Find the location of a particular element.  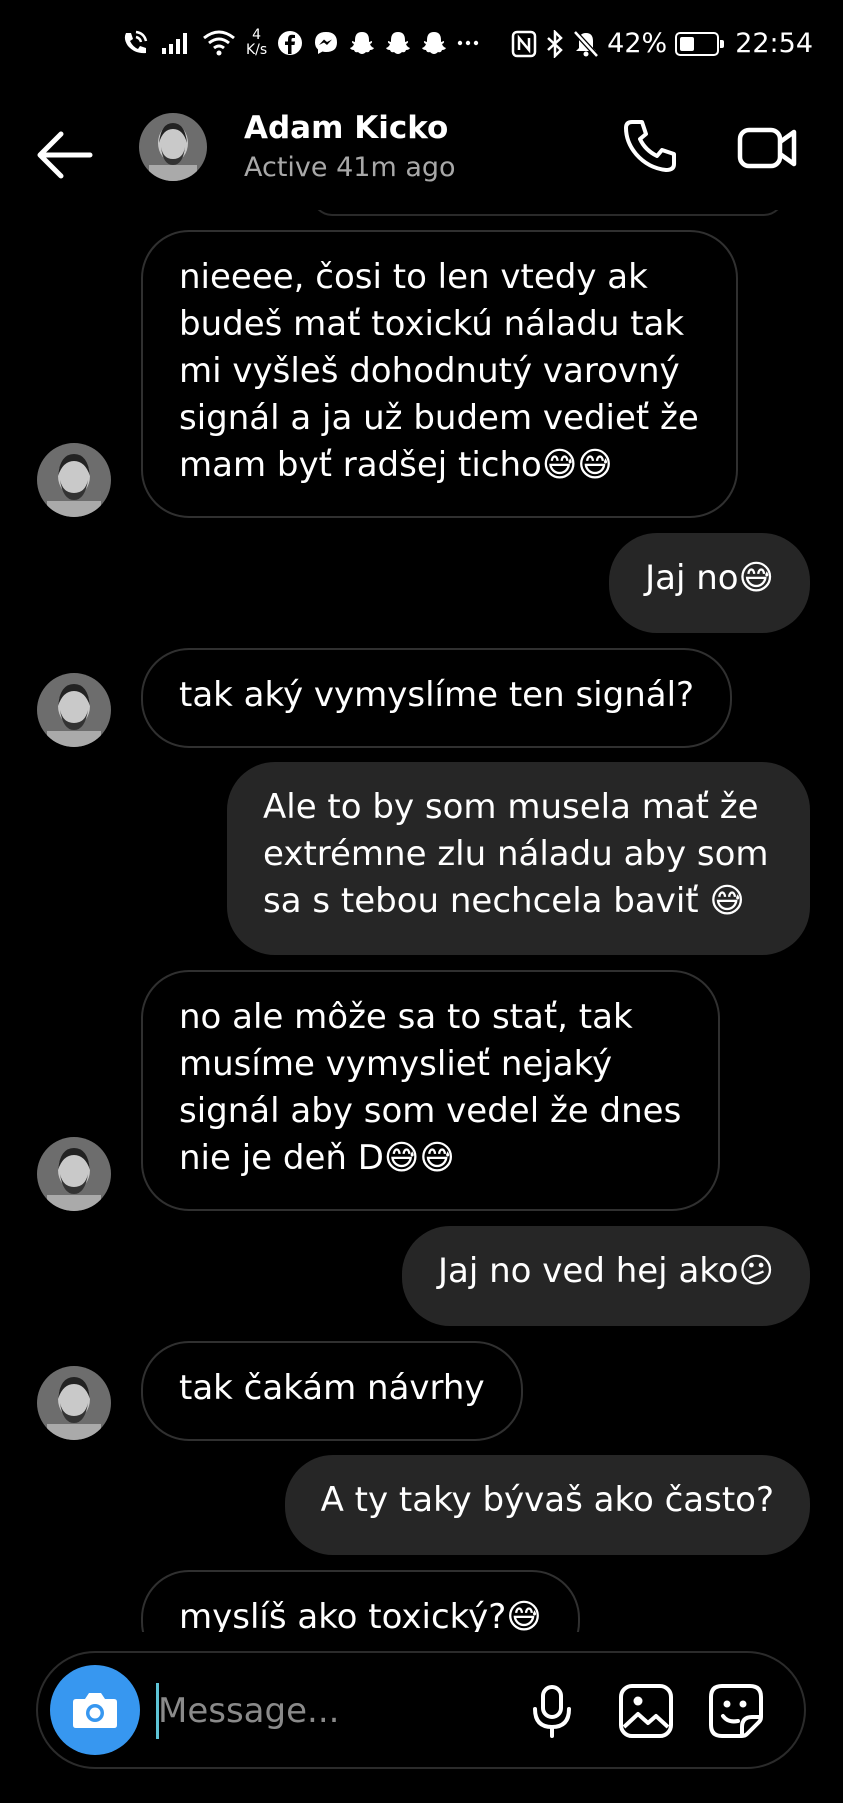

message-incoming: tak aký vymyslíme ten signál? is located at coordinates (437, 698).